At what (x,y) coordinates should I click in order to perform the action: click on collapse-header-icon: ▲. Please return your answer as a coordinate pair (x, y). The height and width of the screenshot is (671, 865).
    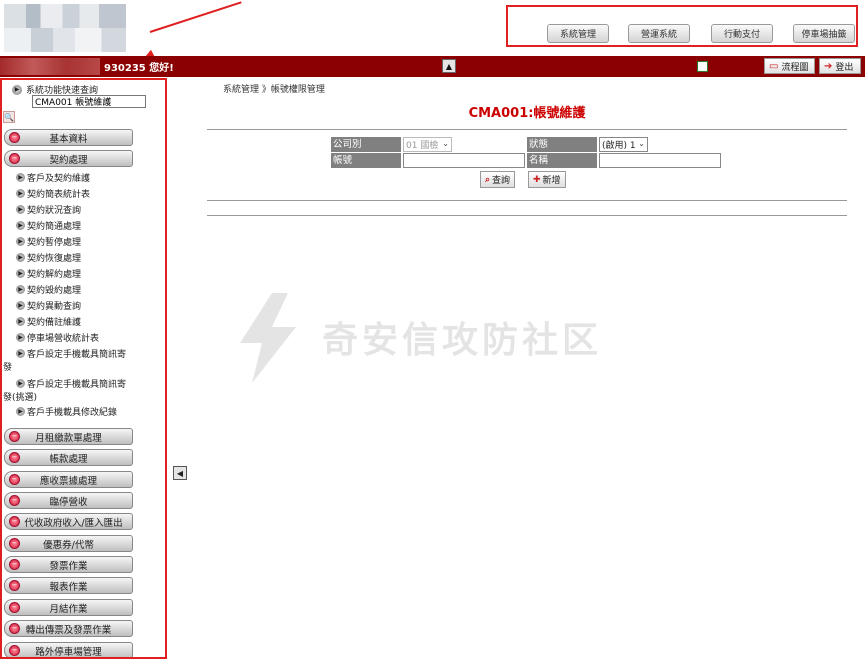
    Looking at the image, I should click on (449, 66).